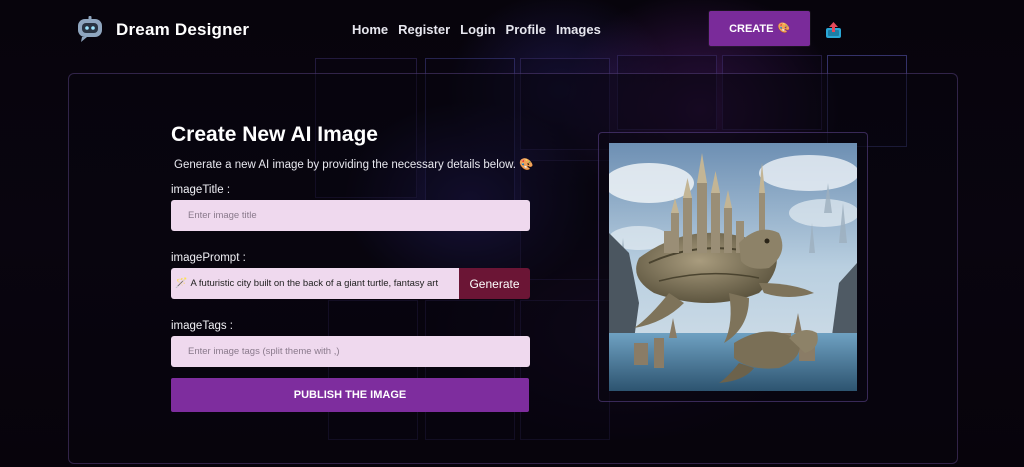 The height and width of the screenshot is (467, 1024). I want to click on image-prompt-label: imagePrompt :, so click(208, 258).